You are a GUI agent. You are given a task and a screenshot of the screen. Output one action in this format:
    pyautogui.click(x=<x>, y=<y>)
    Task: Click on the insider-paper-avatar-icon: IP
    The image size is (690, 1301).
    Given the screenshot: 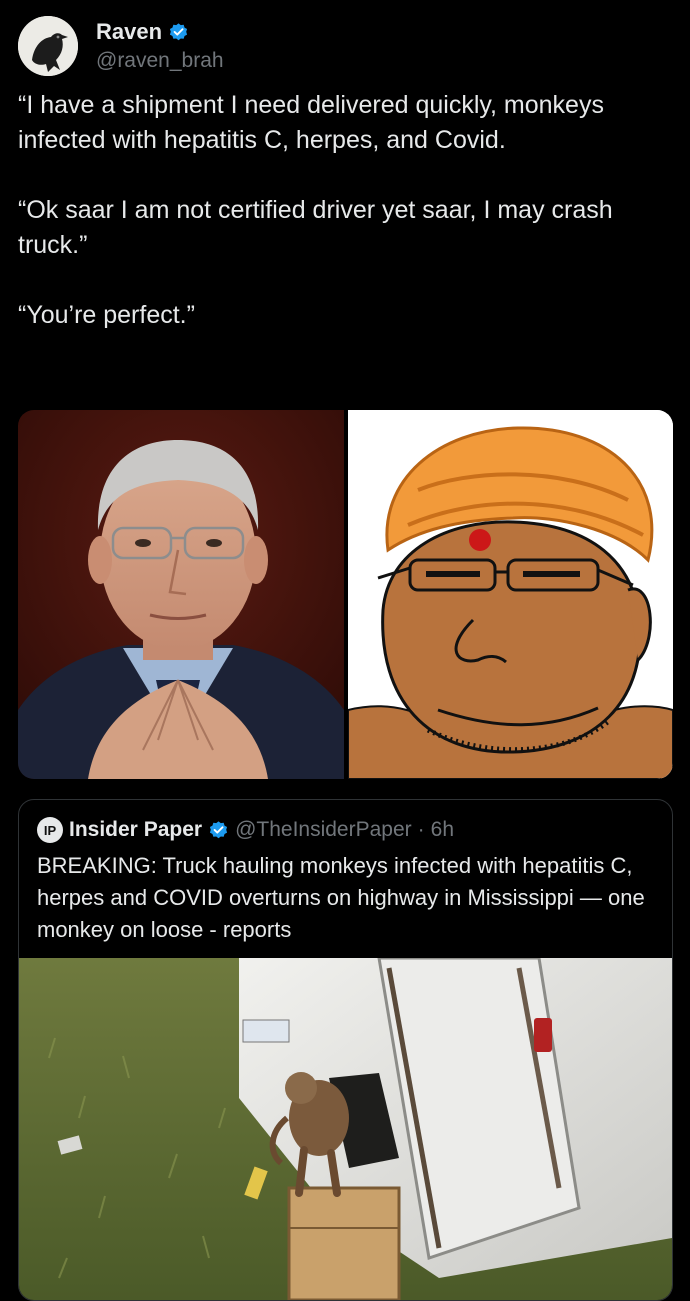 What is the action you would take?
    pyautogui.click(x=50, y=830)
    